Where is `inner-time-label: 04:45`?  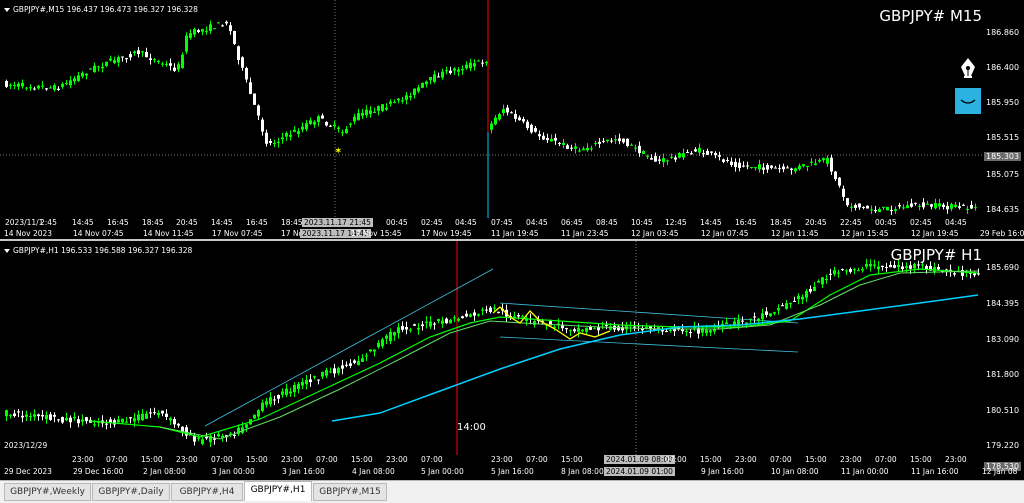
inner-time-label: 04:45 is located at coordinates (466, 222).